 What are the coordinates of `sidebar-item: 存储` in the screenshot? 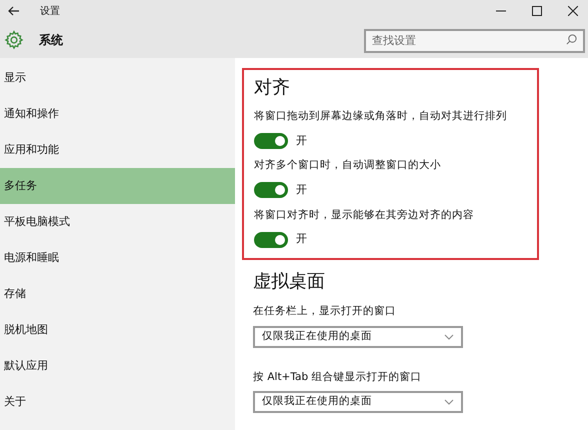 It's located at (117, 294).